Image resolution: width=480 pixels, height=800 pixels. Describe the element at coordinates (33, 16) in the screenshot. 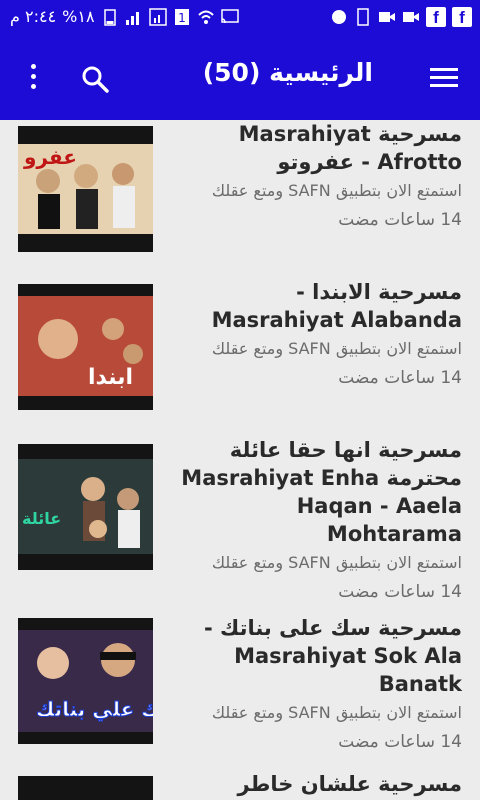

I see `clock: ٢:٤٤ م` at that location.